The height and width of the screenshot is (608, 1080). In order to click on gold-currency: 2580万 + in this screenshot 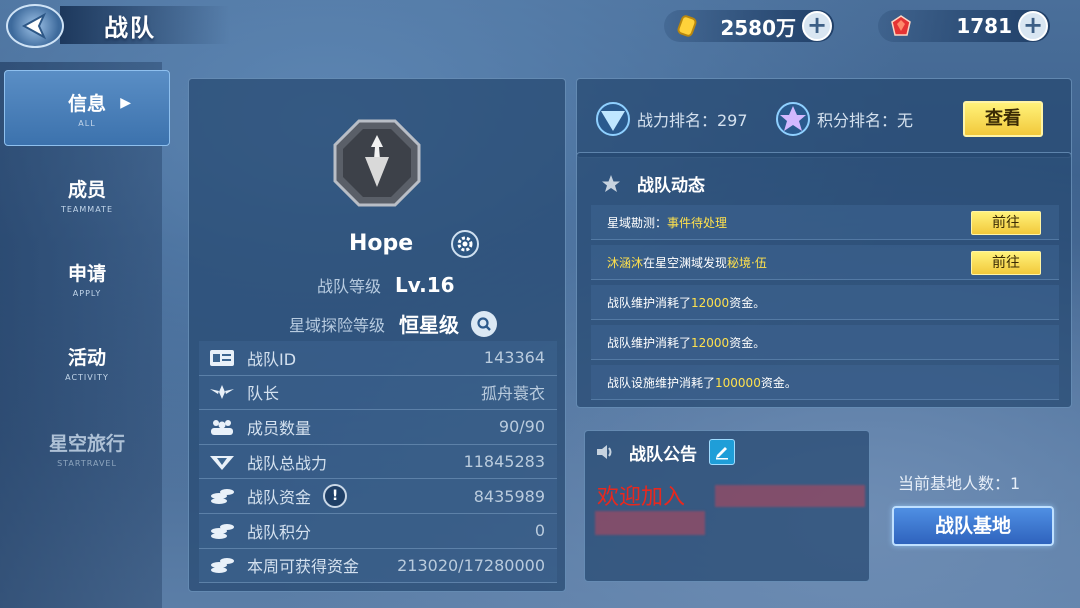, I will do `click(749, 26)`.